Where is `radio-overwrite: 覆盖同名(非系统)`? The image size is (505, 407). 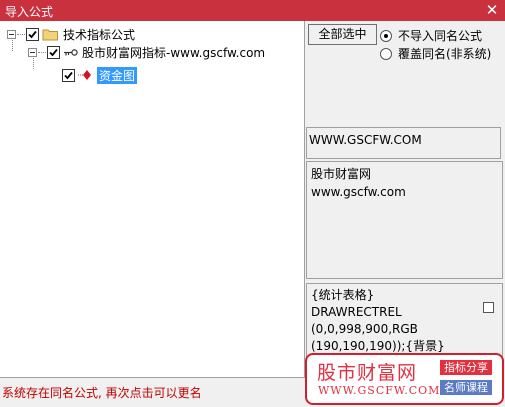
radio-overwrite: 覆盖同名(非系统) is located at coordinates (435, 53).